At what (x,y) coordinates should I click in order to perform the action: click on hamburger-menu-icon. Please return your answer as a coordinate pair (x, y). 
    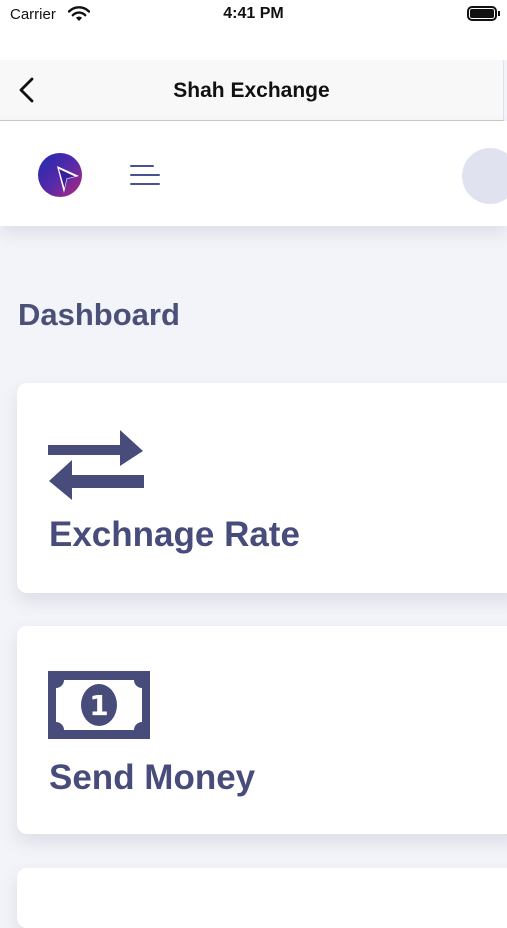
    Looking at the image, I should click on (145, 175).